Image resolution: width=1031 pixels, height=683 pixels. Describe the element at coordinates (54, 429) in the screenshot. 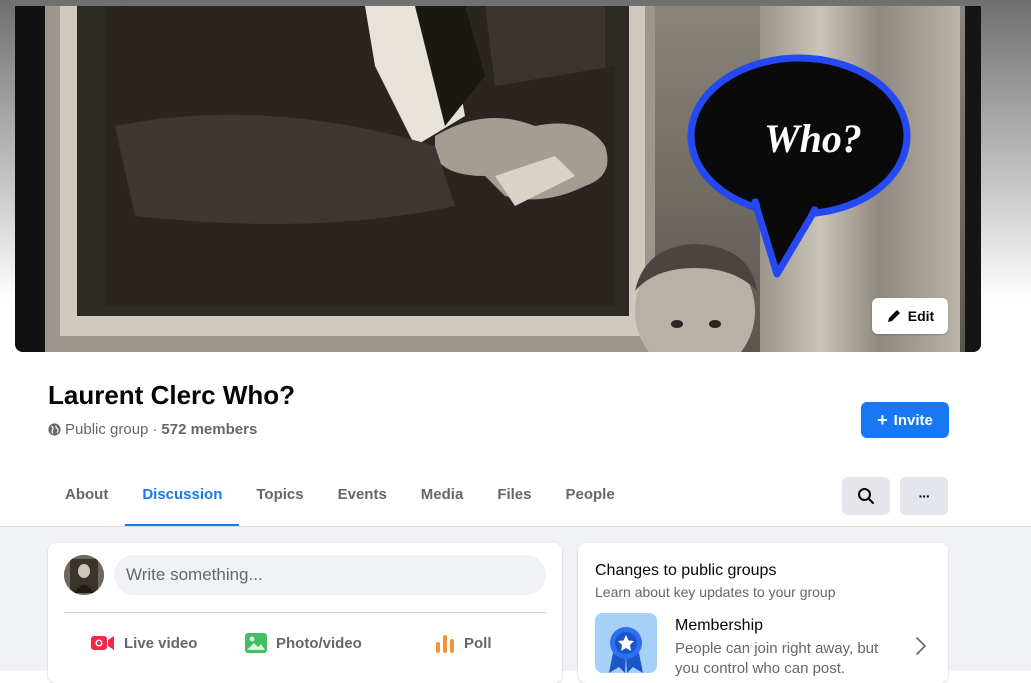

I see `globe-icon` at that location.